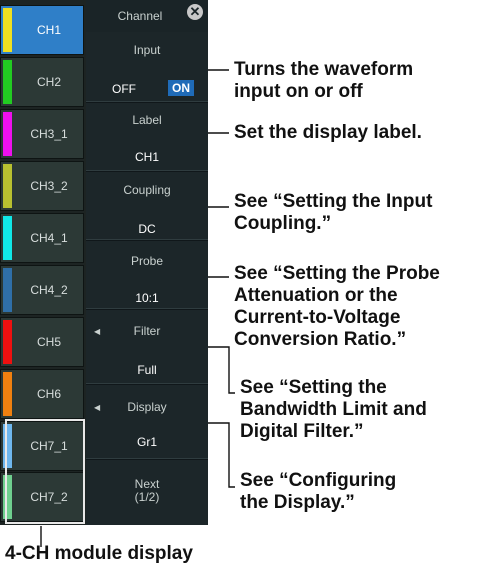 This screenshot has width=496, height=571. Describe the element at coordinates (318, 491) in the screenshot. I see `callout-display: See “Configuring the Display.”` at that location.